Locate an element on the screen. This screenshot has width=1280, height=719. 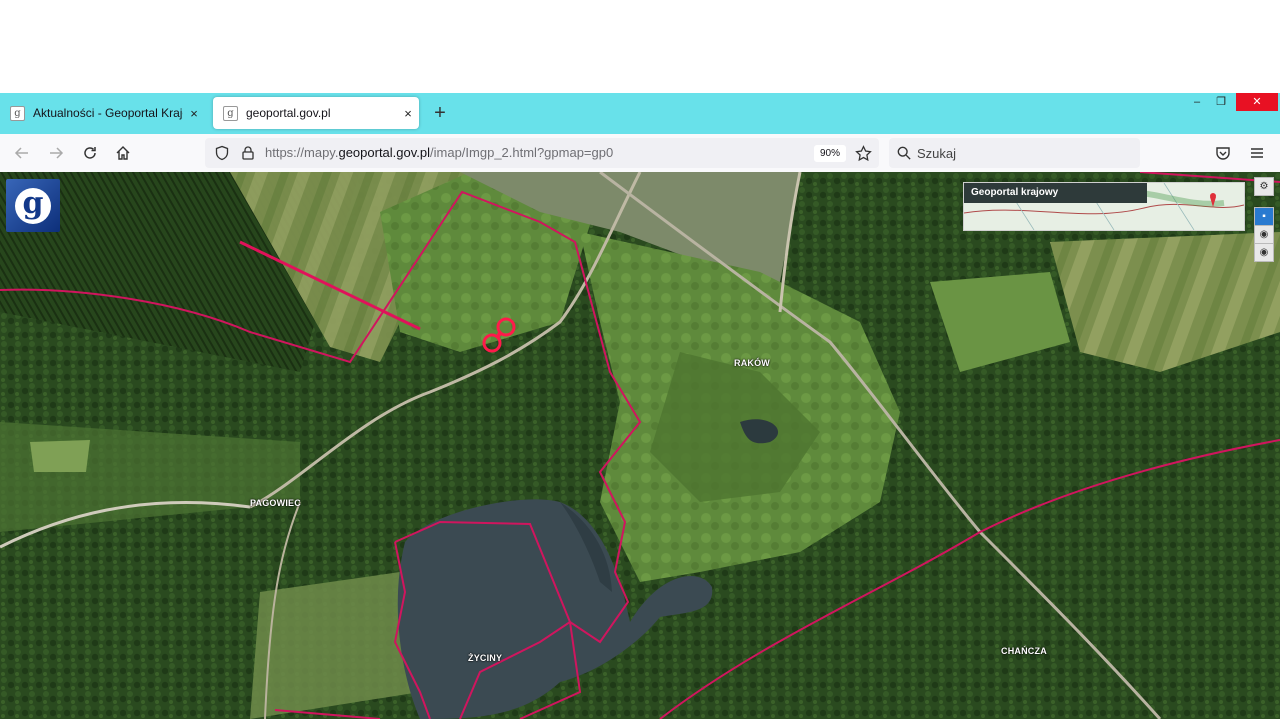
lock-icon is located at coordinates (248, 153).